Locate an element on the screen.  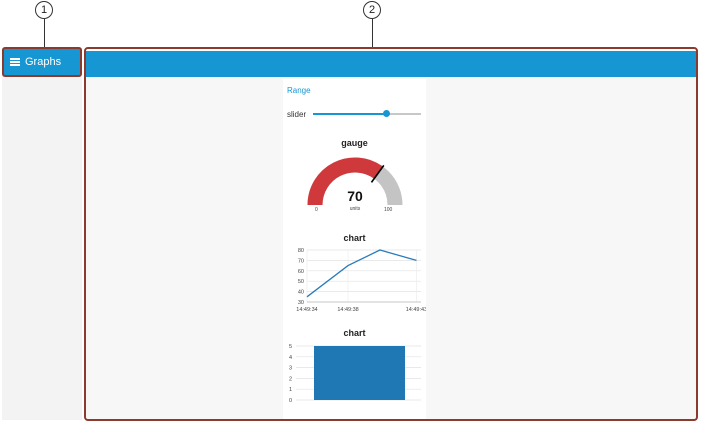
callout-1-leader is located at coordinates (44, 33).